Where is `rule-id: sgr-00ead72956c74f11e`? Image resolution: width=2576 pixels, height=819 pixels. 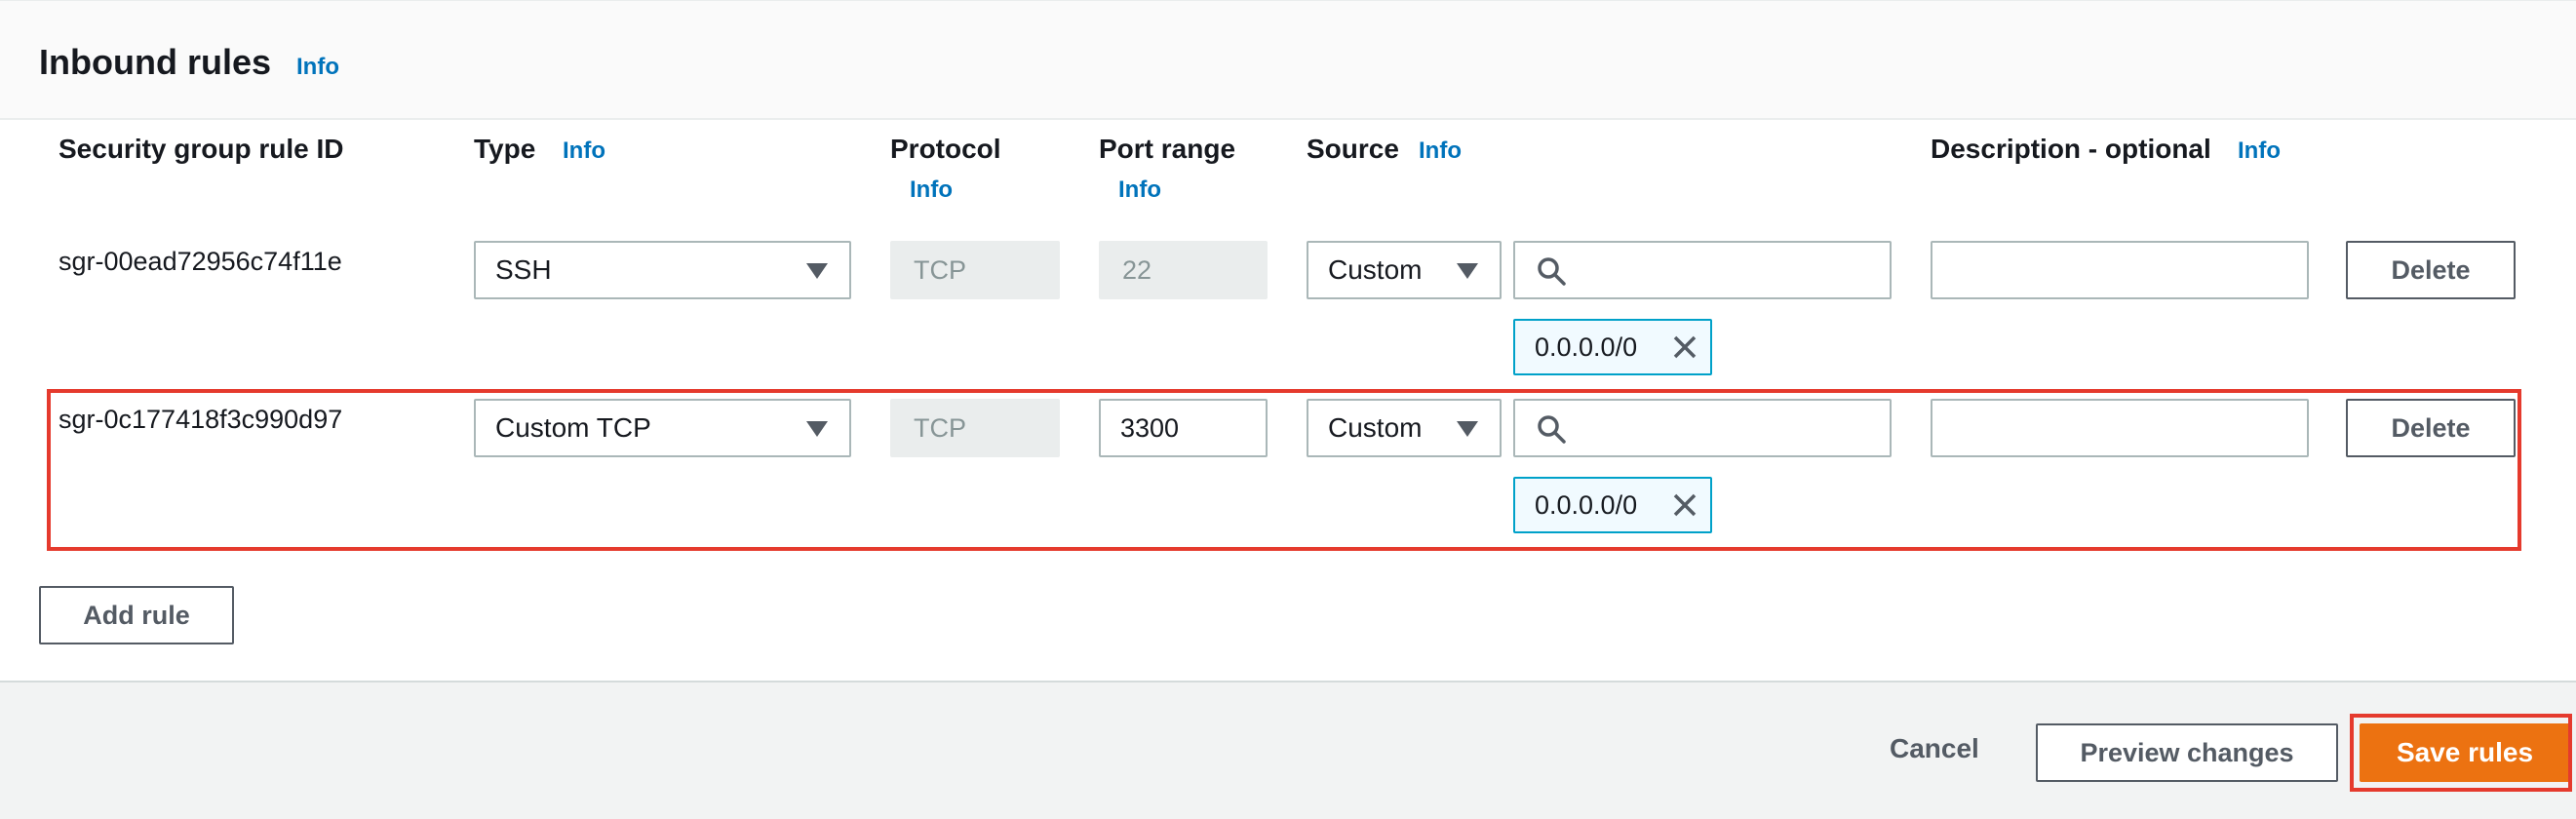
rule-id: sgr-00ead72956c74f11e is located at coordinates (200, 261).